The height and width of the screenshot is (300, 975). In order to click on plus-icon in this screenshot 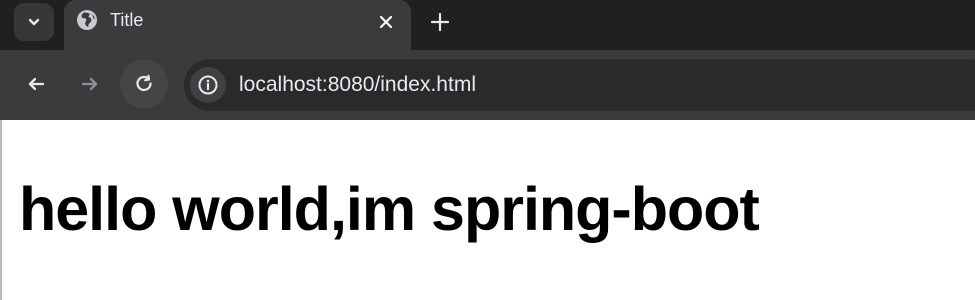, I will do `click(440, 22)`.